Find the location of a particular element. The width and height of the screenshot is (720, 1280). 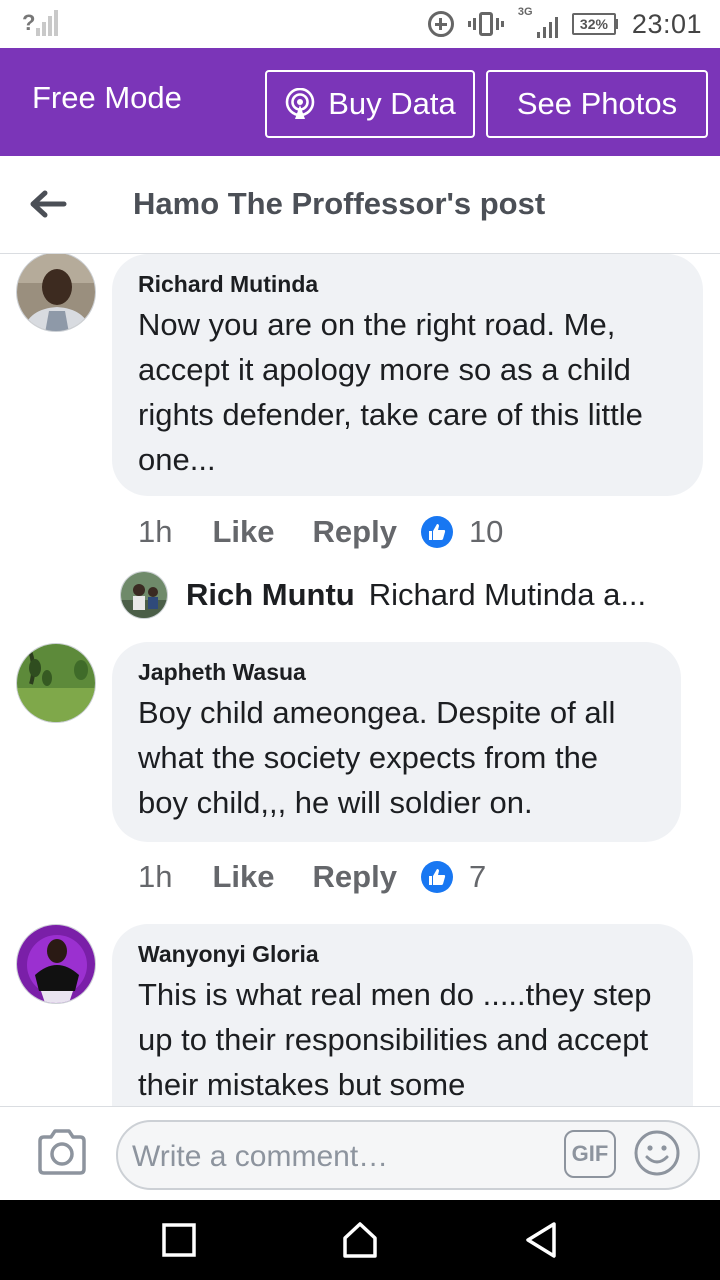

buy-data-label: Buy Data is located at coordinates (392, 103).